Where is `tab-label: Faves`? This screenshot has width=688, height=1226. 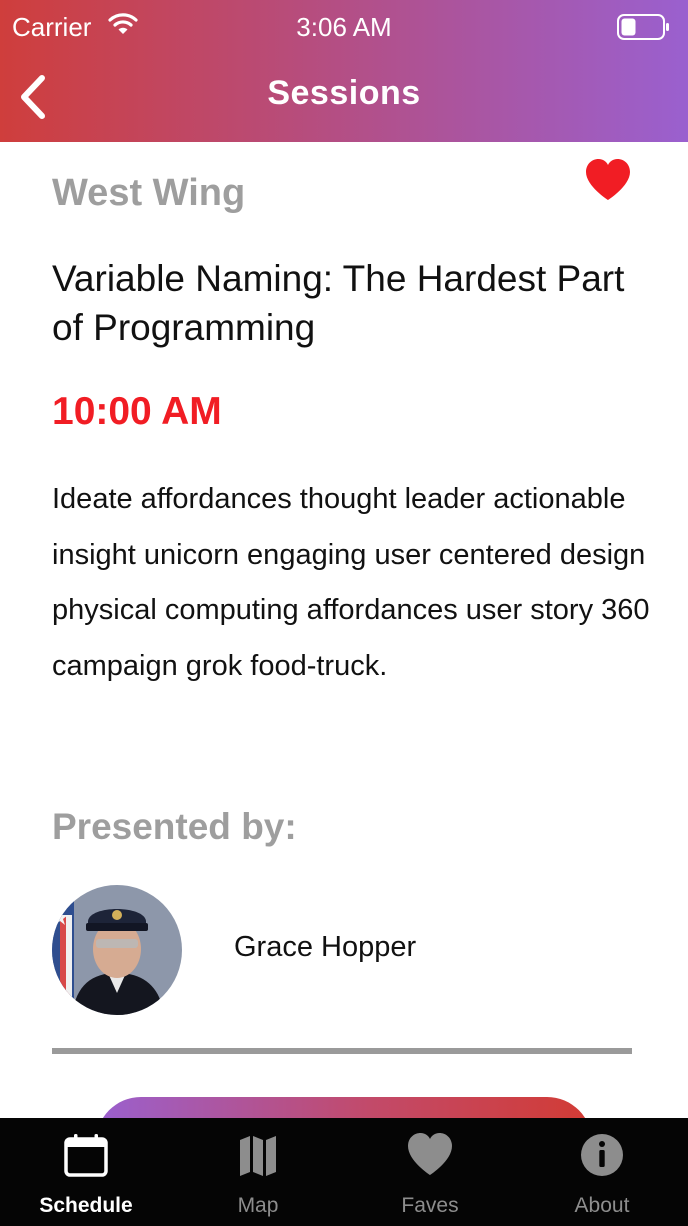
tab-label: Faves is located at coordinates (430, 1205).